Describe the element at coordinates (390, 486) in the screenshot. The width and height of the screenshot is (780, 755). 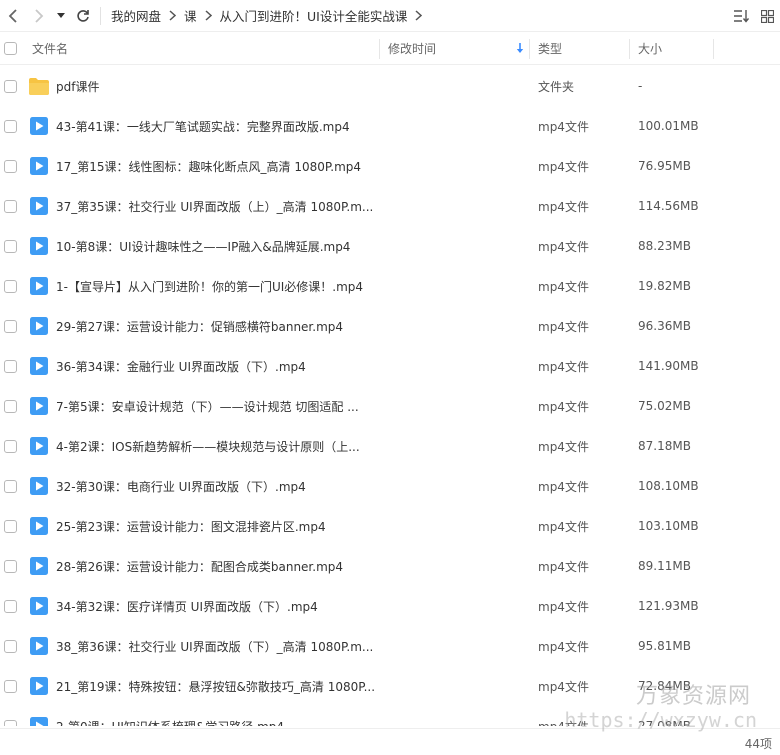
I see `file-row: 32-第30课：电商行业 UI界面改版（下）.mp4 mp4文件 108.10MB` at that location.